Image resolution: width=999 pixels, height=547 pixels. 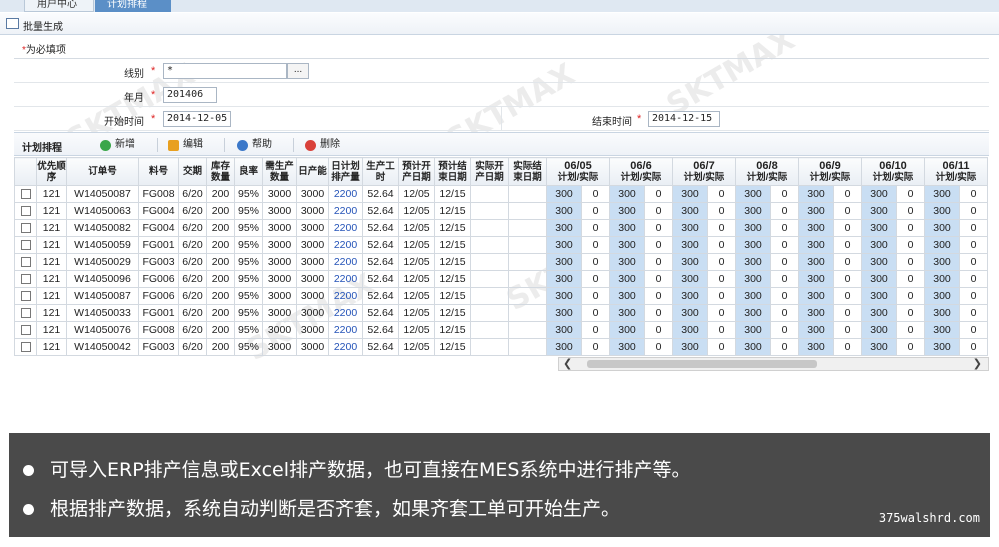 What do you see at coordinates (704, 171) in the screenshot?
I see `day-column-header: 06/7 计划/实际` at bounding box center [704, 171].